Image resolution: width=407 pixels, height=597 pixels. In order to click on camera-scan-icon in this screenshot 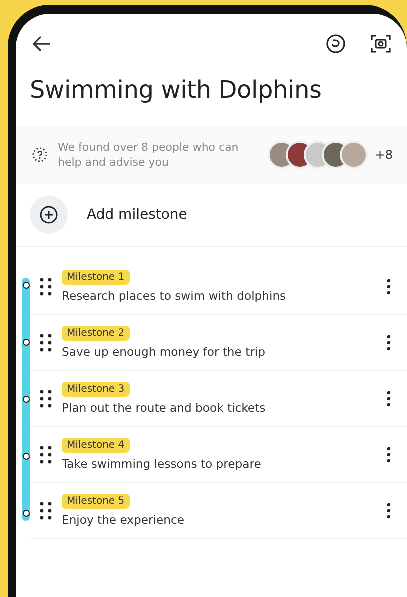, I will do `click(381, 44)`.